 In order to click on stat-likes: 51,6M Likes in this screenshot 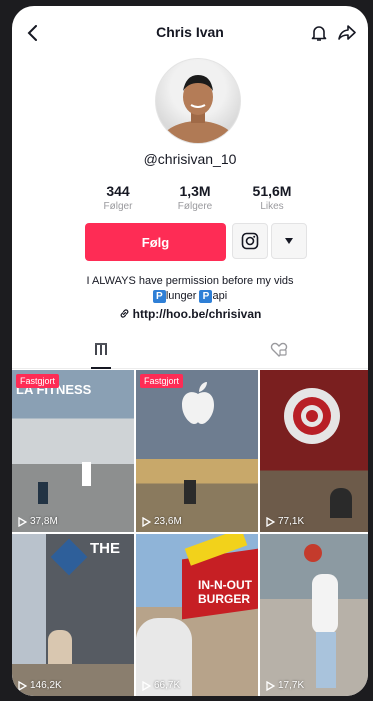, I will do `click(272, 197)`.